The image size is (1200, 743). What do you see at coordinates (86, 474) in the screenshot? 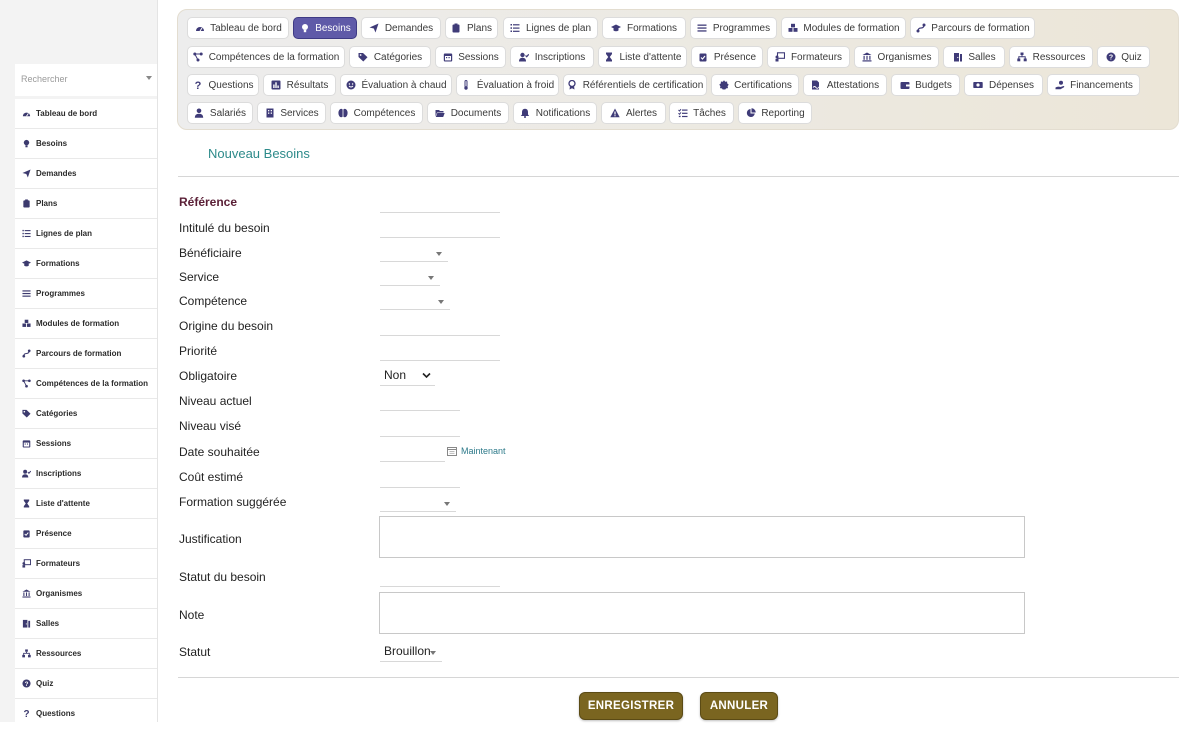
I see `sidebar-item: Inscriptions` at bounding box center [86, 474].